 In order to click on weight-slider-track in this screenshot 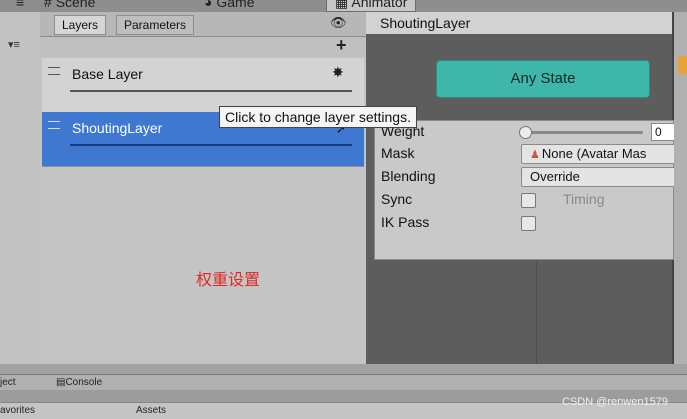, I will do `click(582, 132)`.